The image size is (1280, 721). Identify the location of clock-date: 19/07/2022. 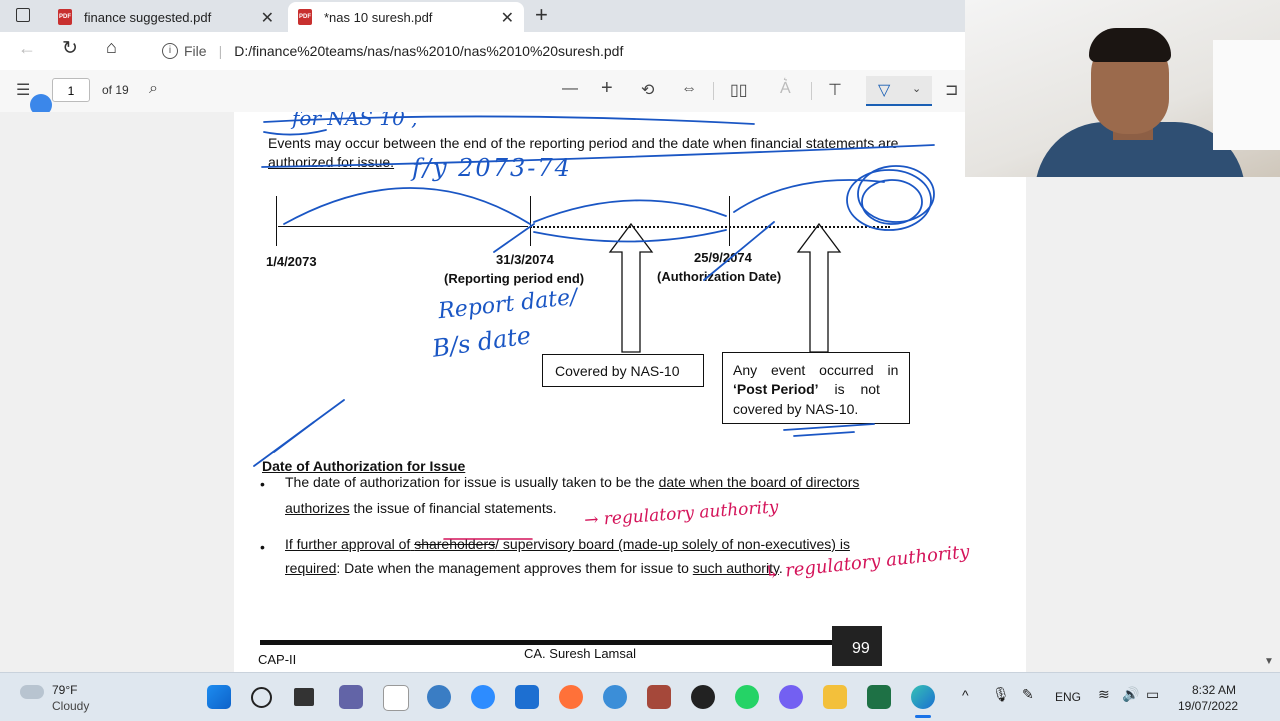
(1208, 706).